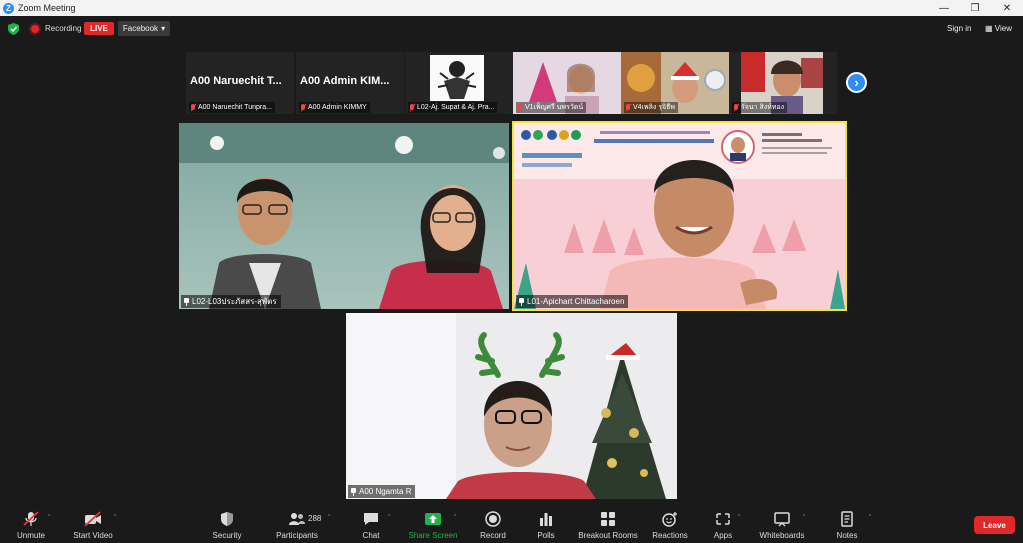 This screenshot has width=1023, height=543. I want to click on view-button: ▦ View, so click(998, 28).